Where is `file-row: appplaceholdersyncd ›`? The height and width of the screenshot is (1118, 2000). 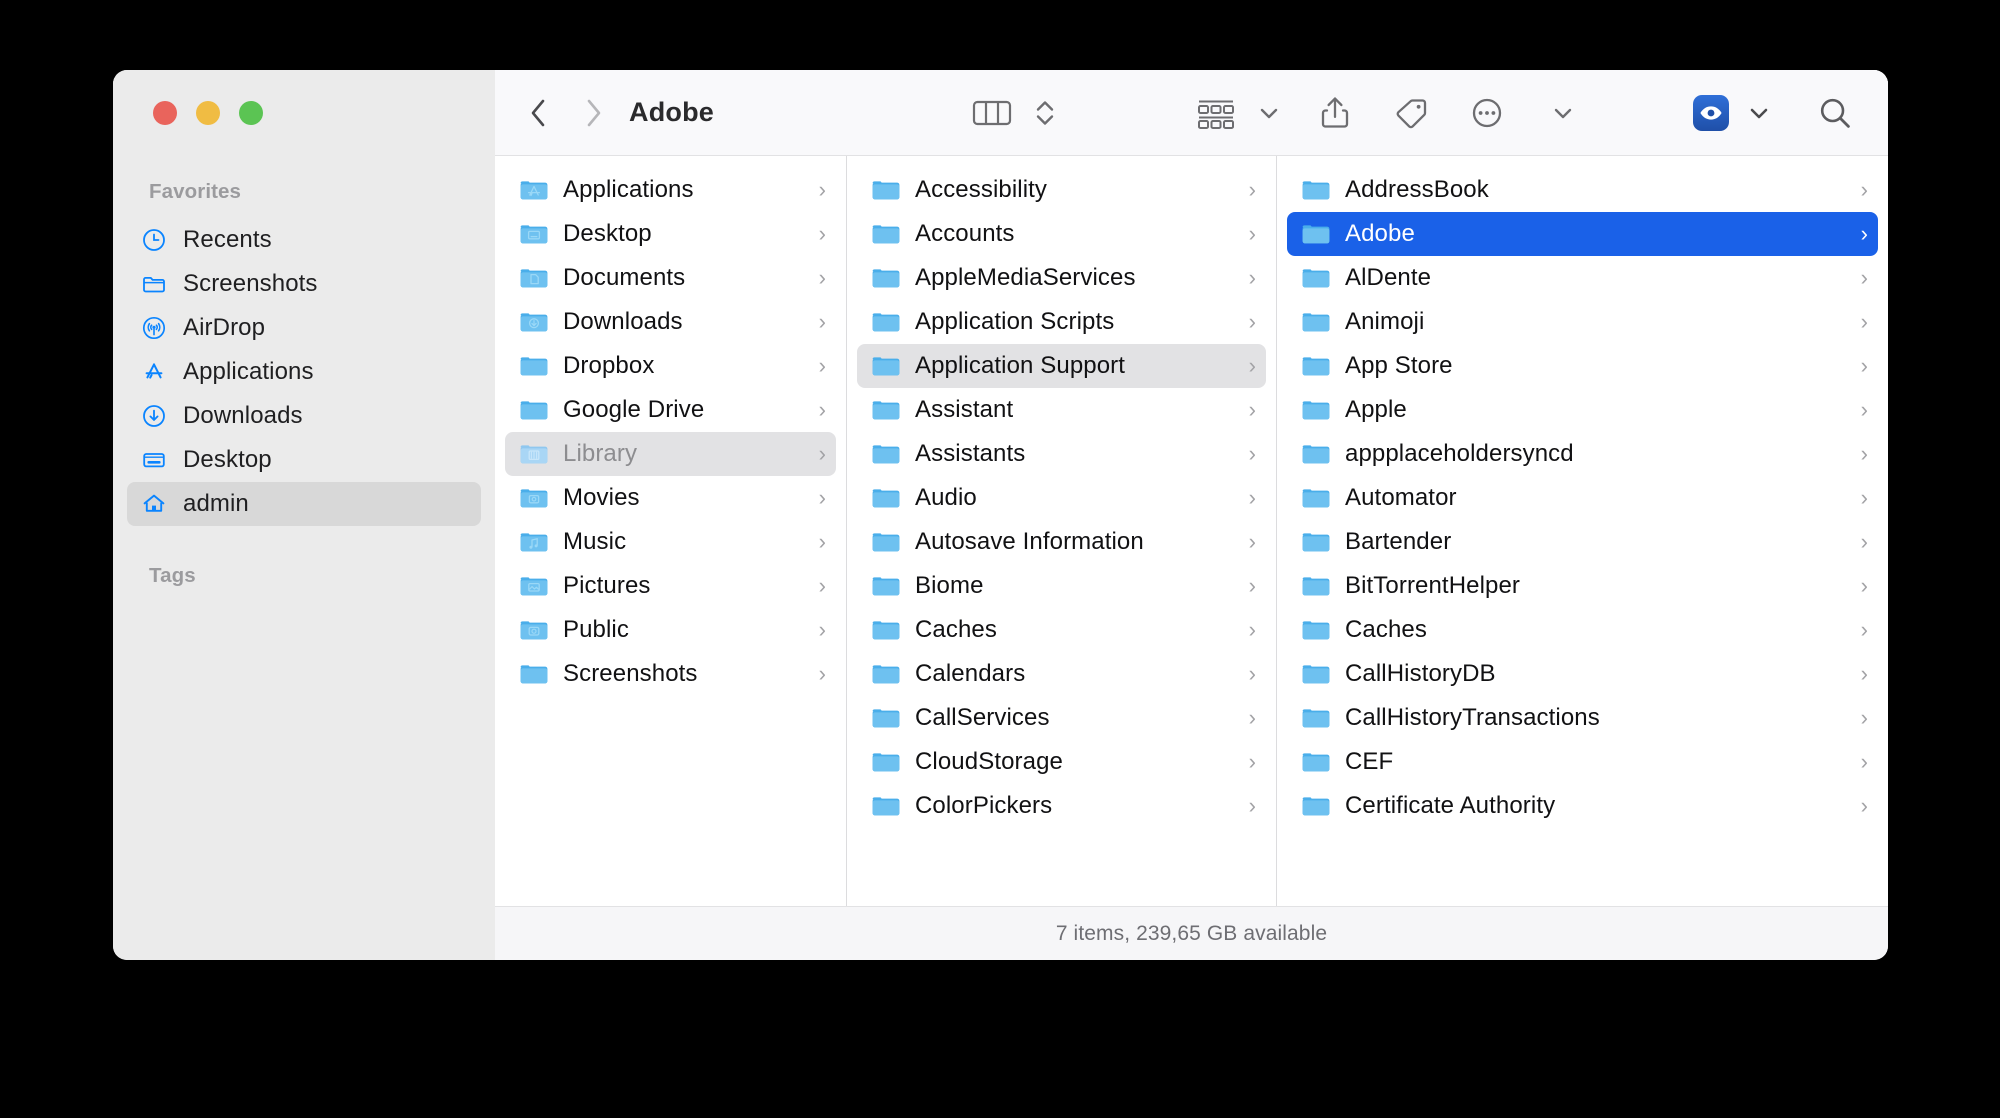
file-row: appplaceholdersyncd › is located at coordinates (1582, 454).